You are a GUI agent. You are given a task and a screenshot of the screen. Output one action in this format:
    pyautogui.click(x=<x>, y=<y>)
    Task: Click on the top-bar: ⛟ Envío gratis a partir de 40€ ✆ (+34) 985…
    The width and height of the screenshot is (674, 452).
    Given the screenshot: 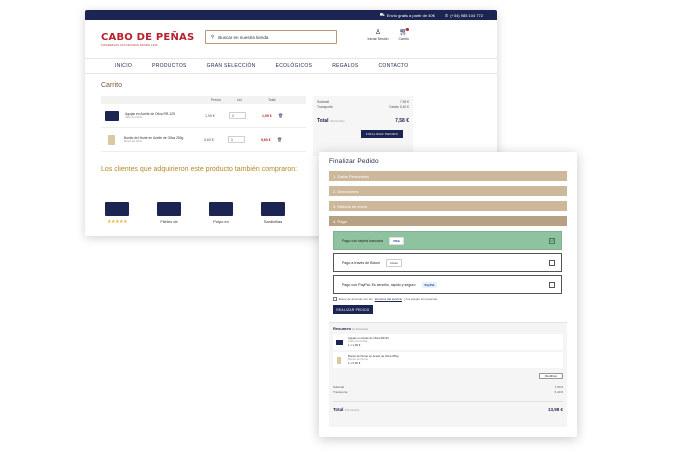 What is the action you would take?
    pyautogui.click(x=291, y=15)
    